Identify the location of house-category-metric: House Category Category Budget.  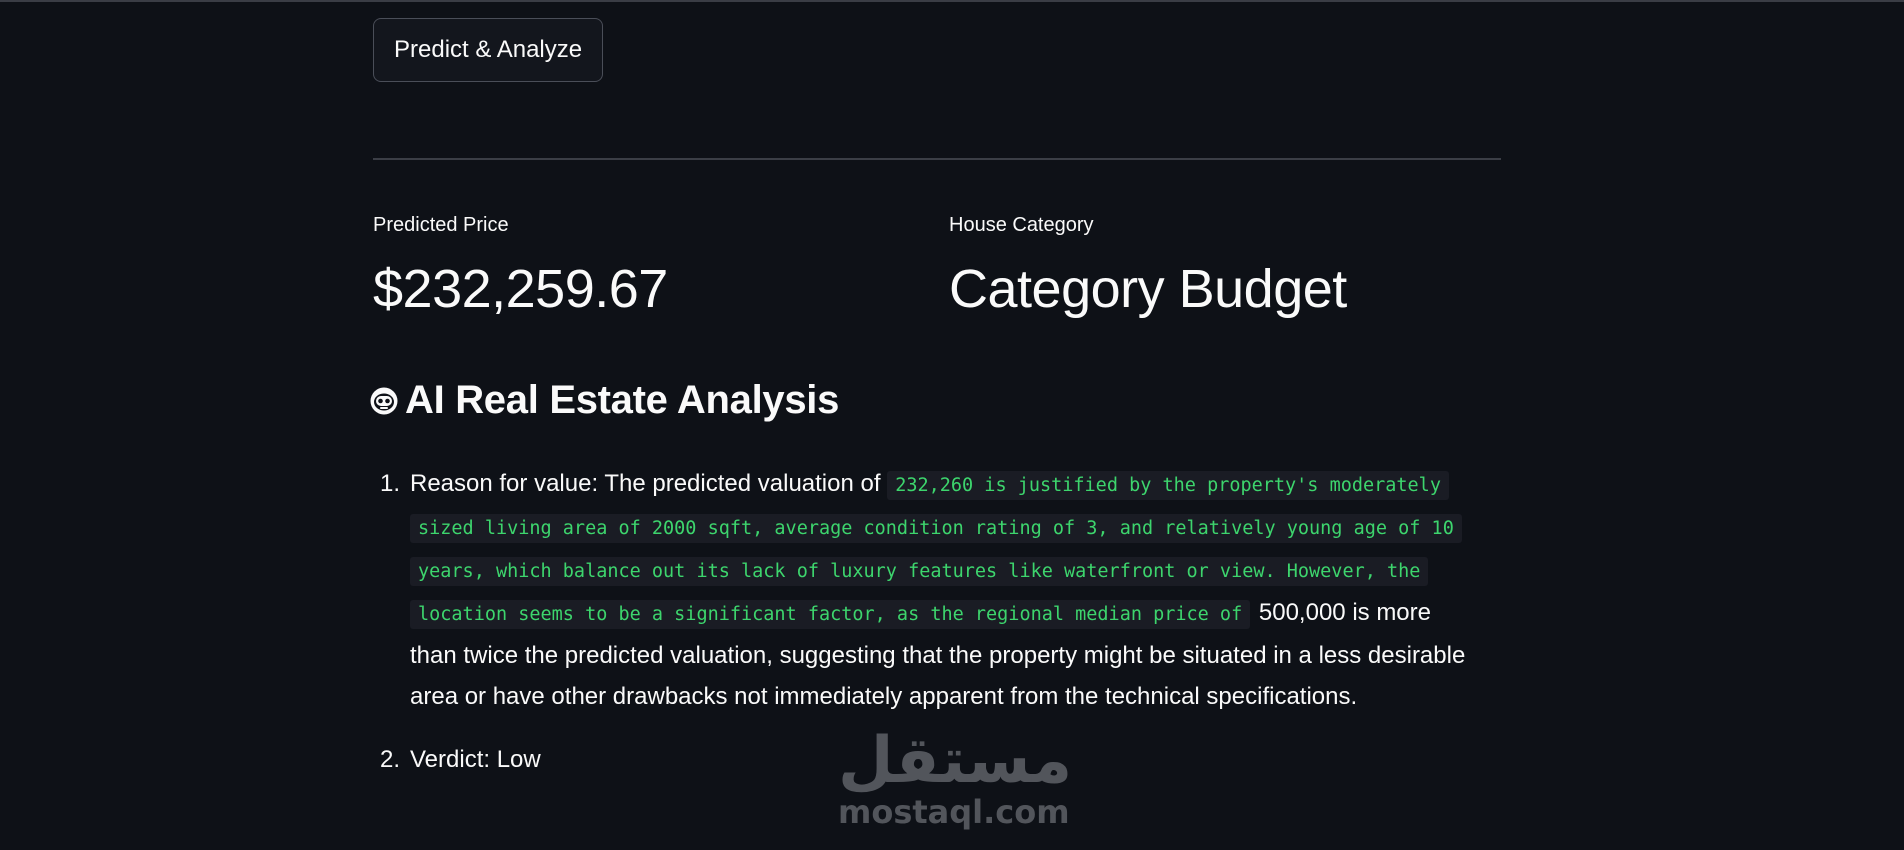
(1148, 267).